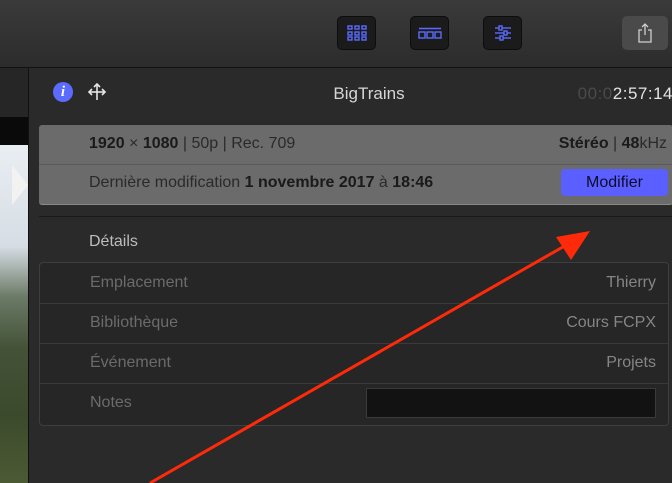  Describe the element at coordinates (354, 283) in the screenshot. I see `details-row-location: Emplacement Thierry` at that location.